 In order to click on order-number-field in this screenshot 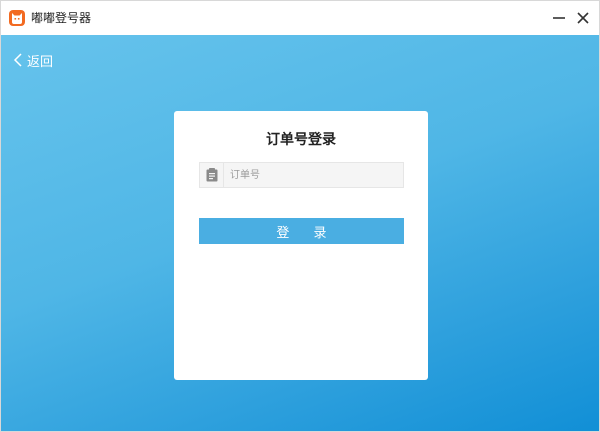, I will do `click(301, 175)`.